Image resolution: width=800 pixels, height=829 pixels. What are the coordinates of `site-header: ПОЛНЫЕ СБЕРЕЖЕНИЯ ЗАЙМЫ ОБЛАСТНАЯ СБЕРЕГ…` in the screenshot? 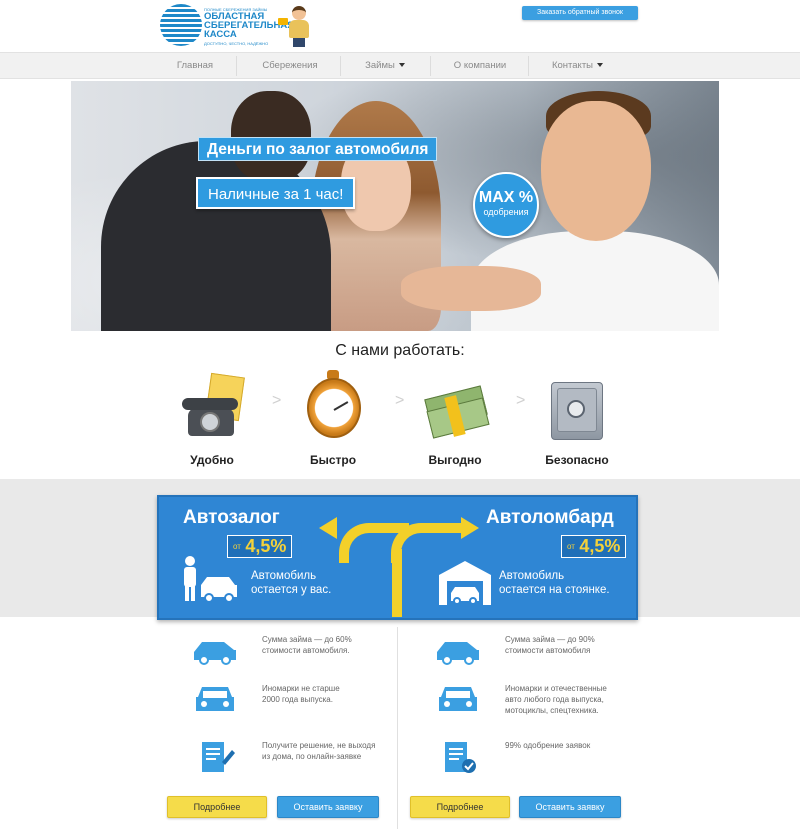 It's located at (400, 26).